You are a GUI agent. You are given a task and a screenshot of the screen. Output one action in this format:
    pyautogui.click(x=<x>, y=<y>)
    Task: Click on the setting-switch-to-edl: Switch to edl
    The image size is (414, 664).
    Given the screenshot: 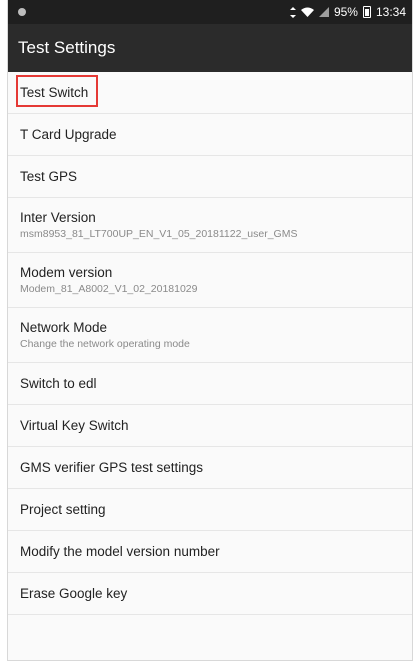 What is the action you would take?
    pyautogui.click(x=210, y=384)
    